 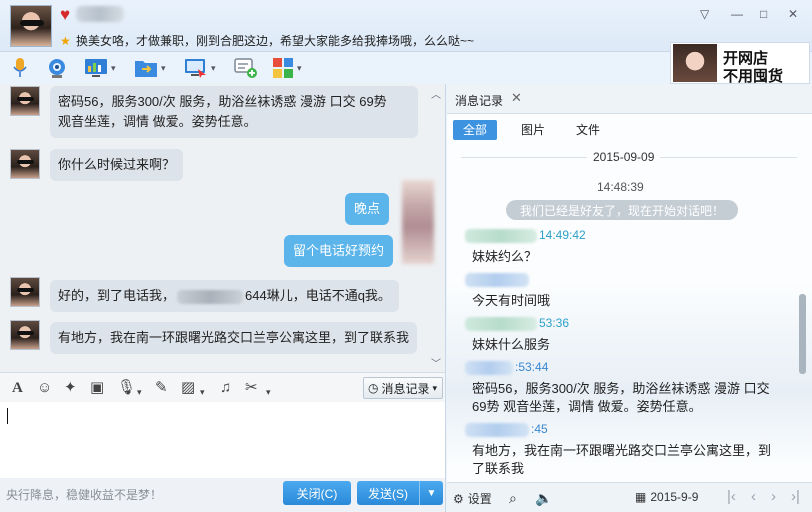 What do you see at coordinates (505, 256) in the screenshot?
I see `history-entry-text: 妹妹约么？` at bounding box center [505, 256].